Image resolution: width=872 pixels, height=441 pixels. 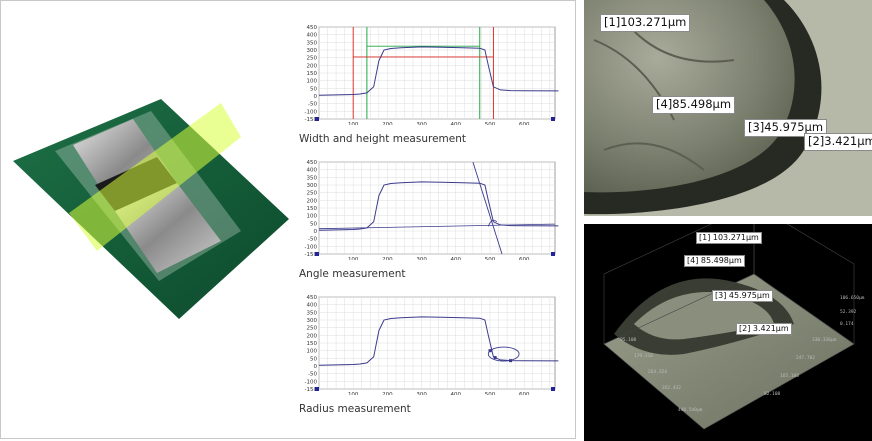 What do you see at coordinates (838, 142) in the screenshot?
I see `measurement-label-2: [2]3.421μm` at bounding box center [838, 142].